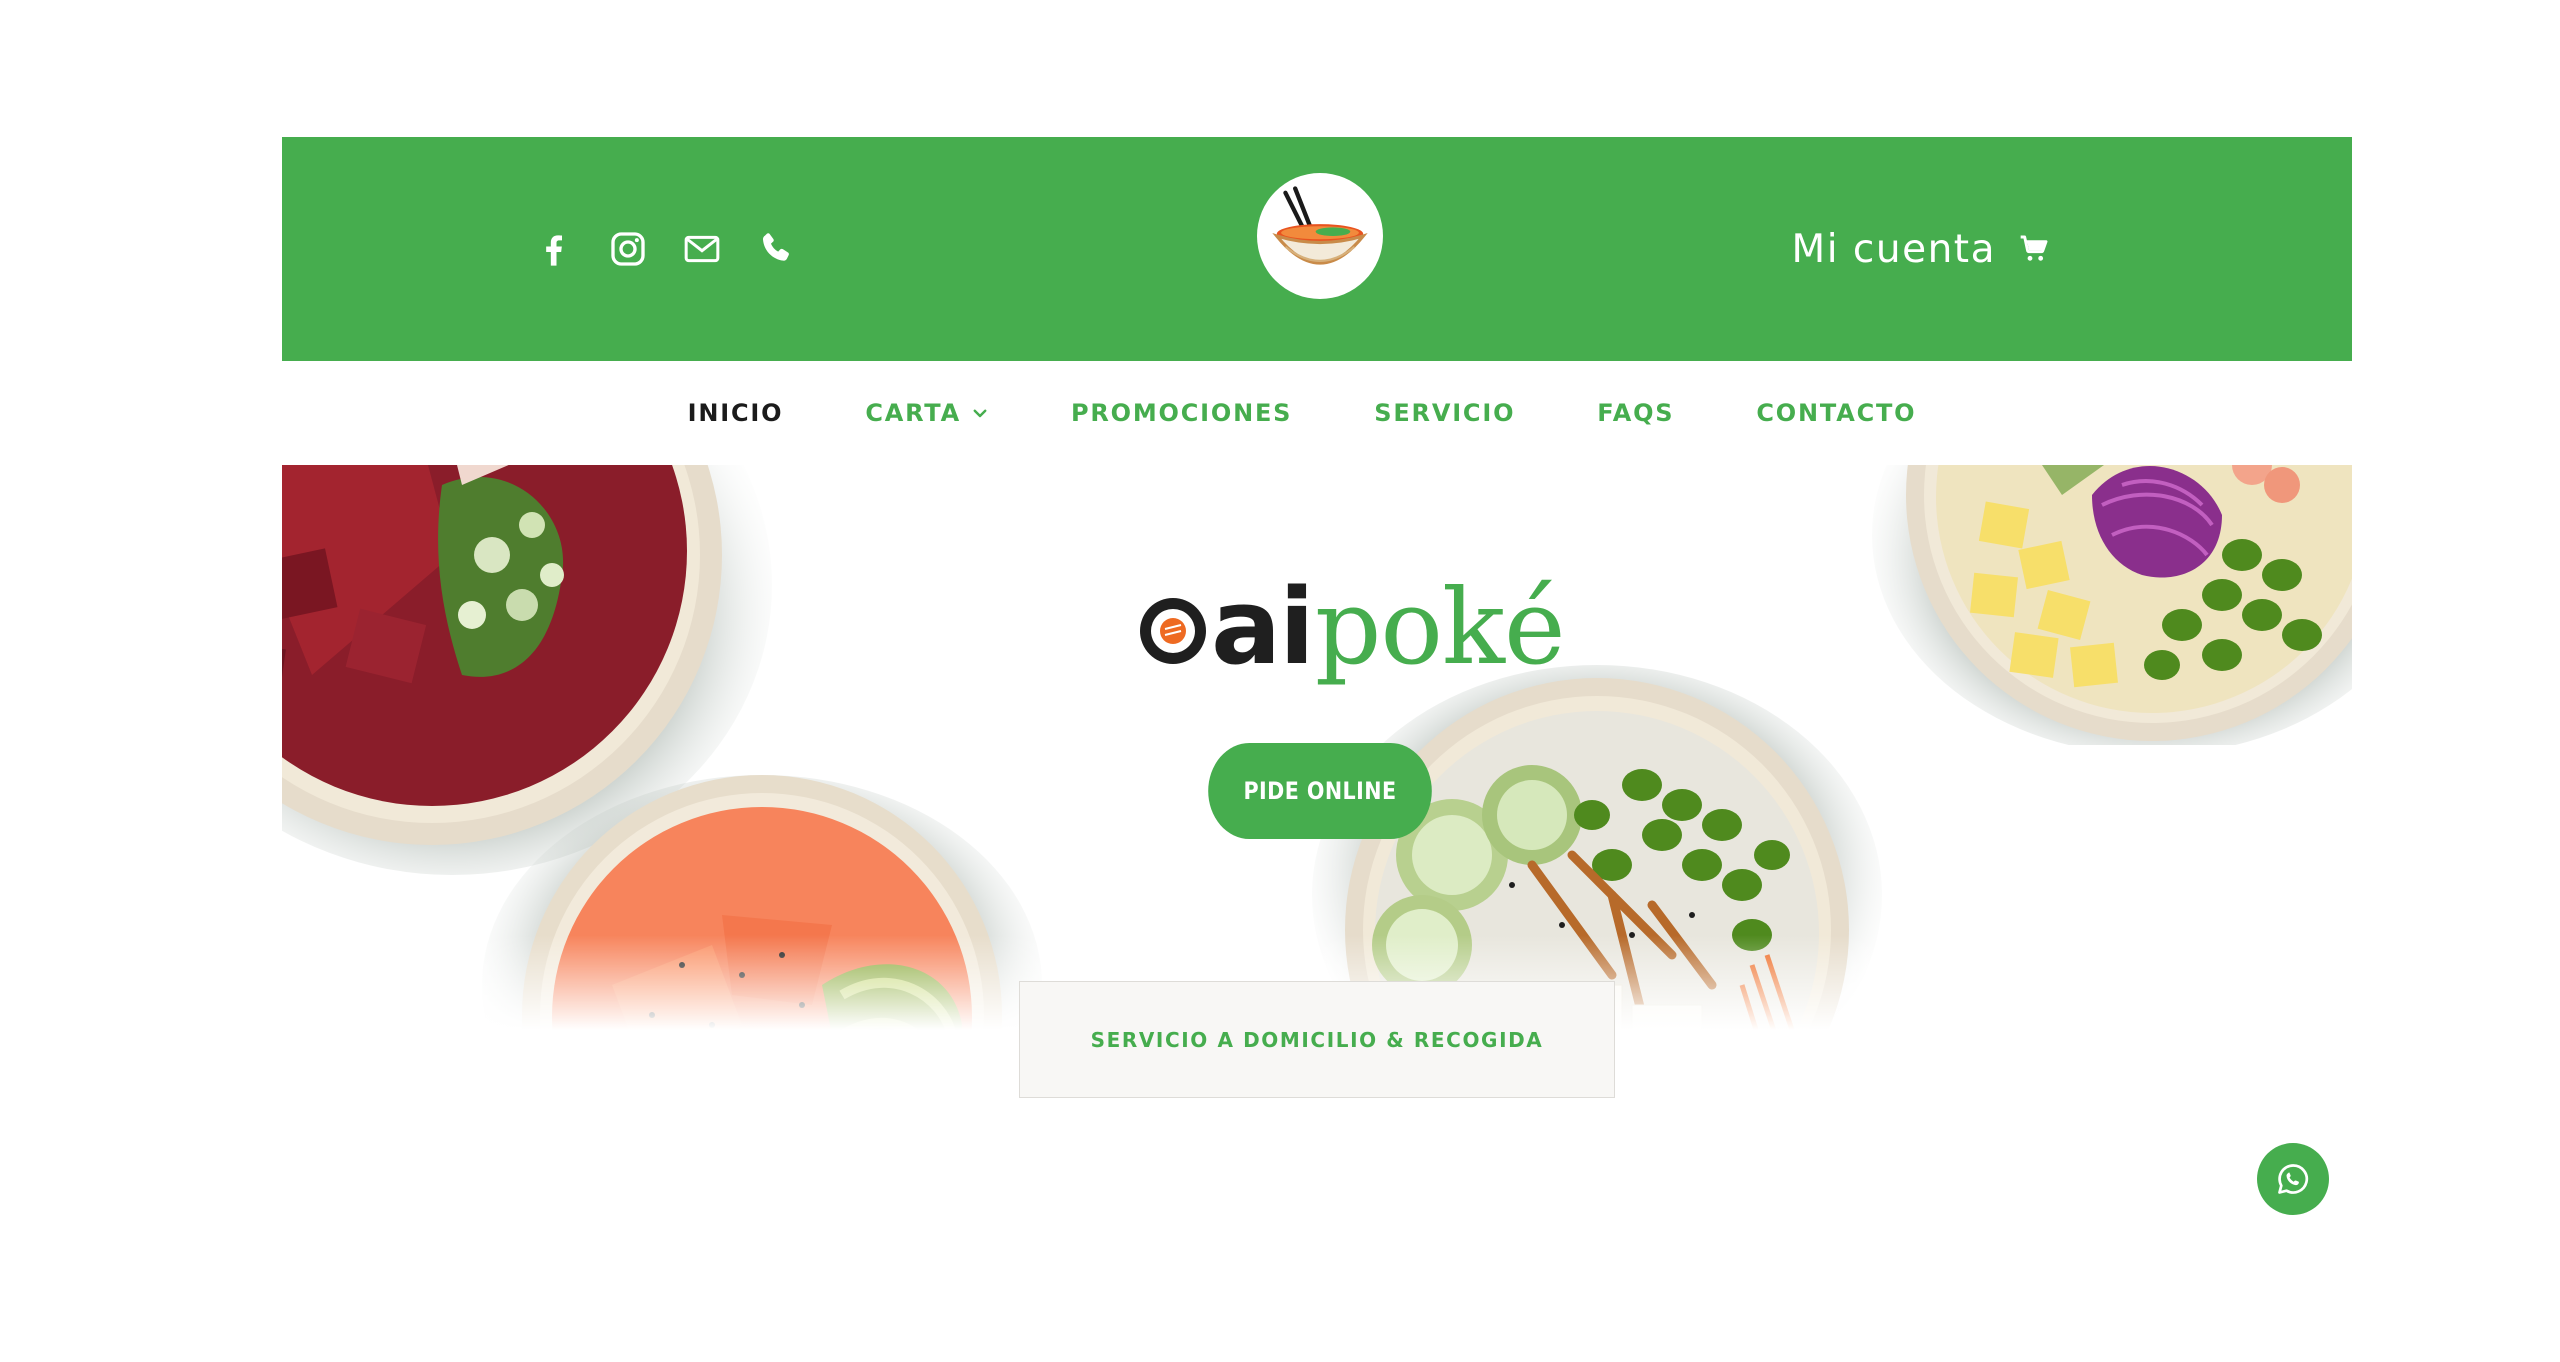 The width and height of the screenshot is (2560, 1362). What do you see at coordinates (1263, 627) in the screenshot?
I see `brand-name-ai: ai` at bounding box center [1263, 627].